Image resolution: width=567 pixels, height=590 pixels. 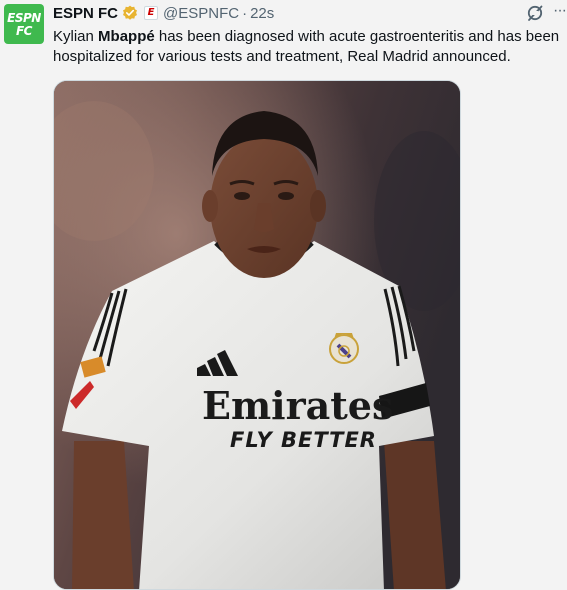 I want to click on sponsor-line2: FLY BETTER, so click(x=303, y=440).